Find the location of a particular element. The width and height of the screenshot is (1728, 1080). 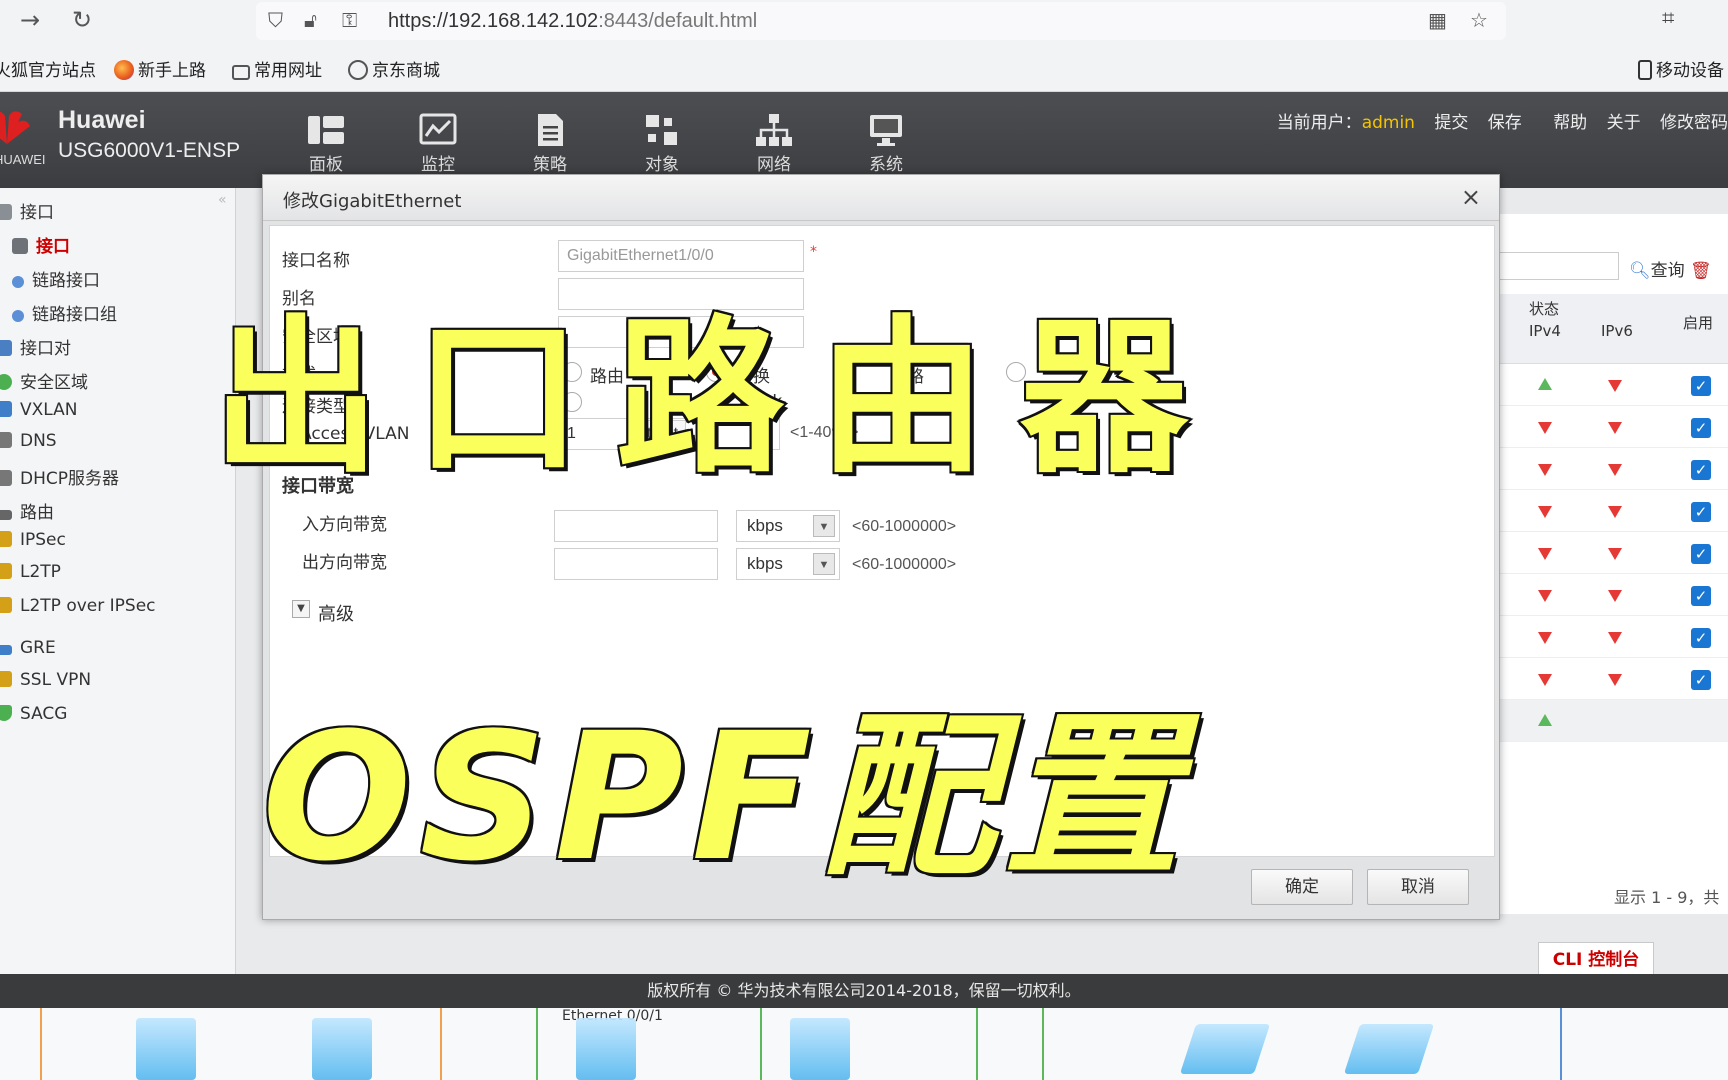

nav-network: 网络 is located at coordinates (774, 143).